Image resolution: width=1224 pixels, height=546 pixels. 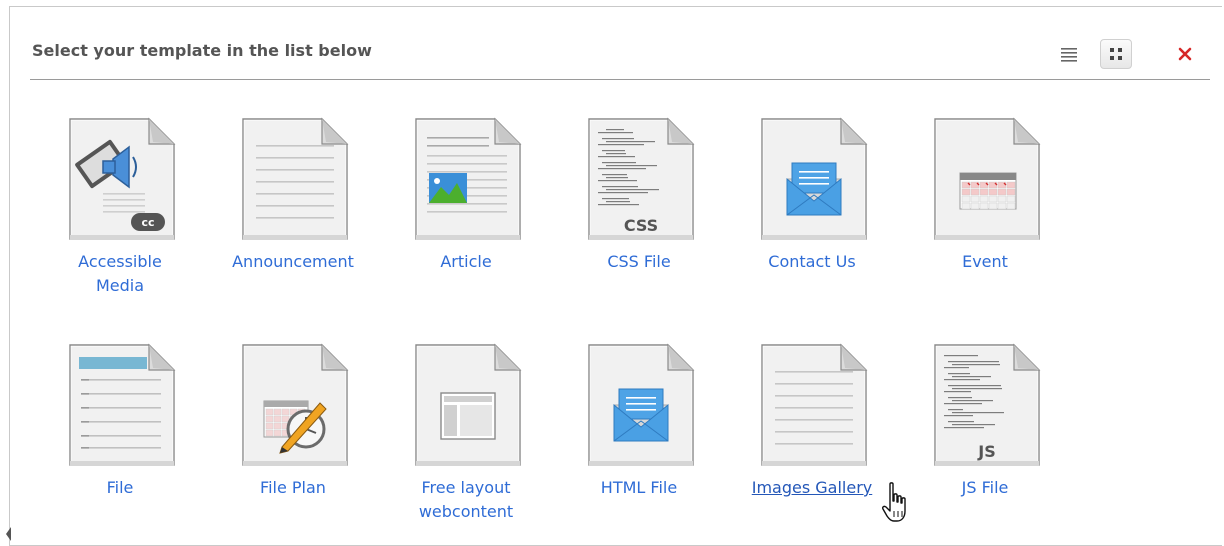 What do you see at coordinates (985, 488) in the screenshot?
I see `template-label: JS File` at bounding box center [985, 488].